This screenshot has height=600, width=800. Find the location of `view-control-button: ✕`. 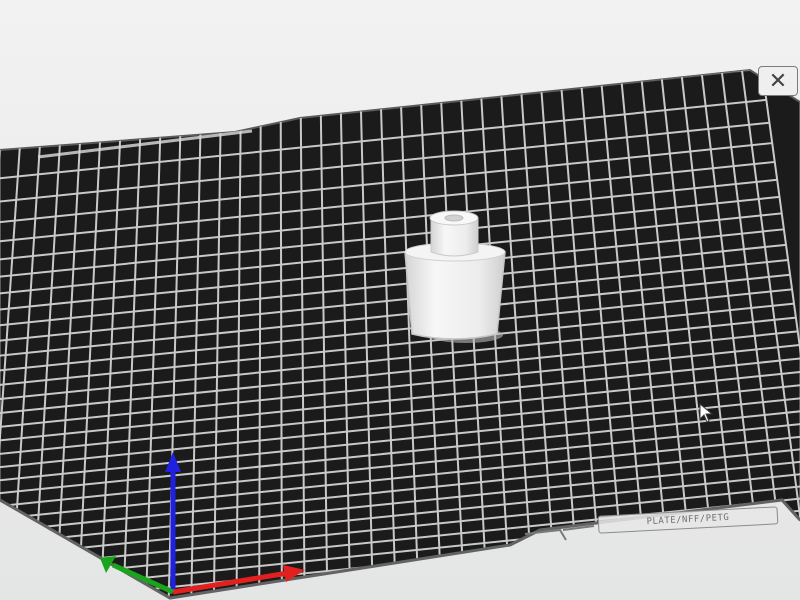

view-control-button: ✕ is located at coordinates (778, 81).